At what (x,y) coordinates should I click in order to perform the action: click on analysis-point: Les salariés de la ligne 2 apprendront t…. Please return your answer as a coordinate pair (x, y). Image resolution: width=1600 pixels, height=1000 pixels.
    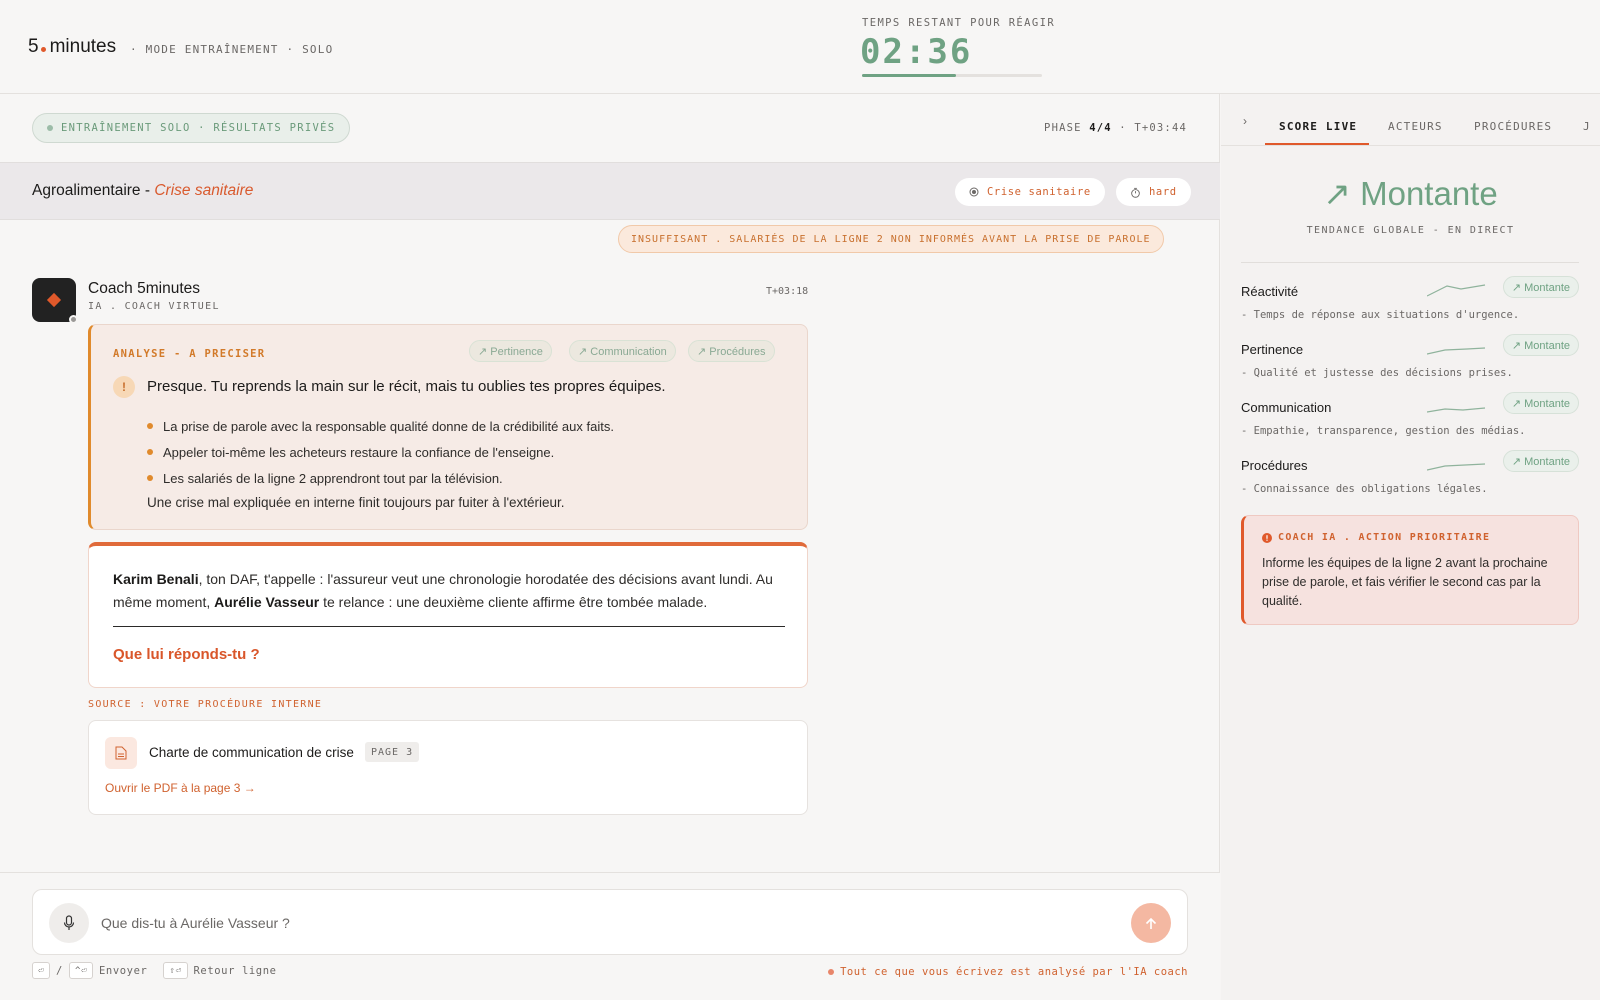
    Looking at the image, I should click on (380, 478).